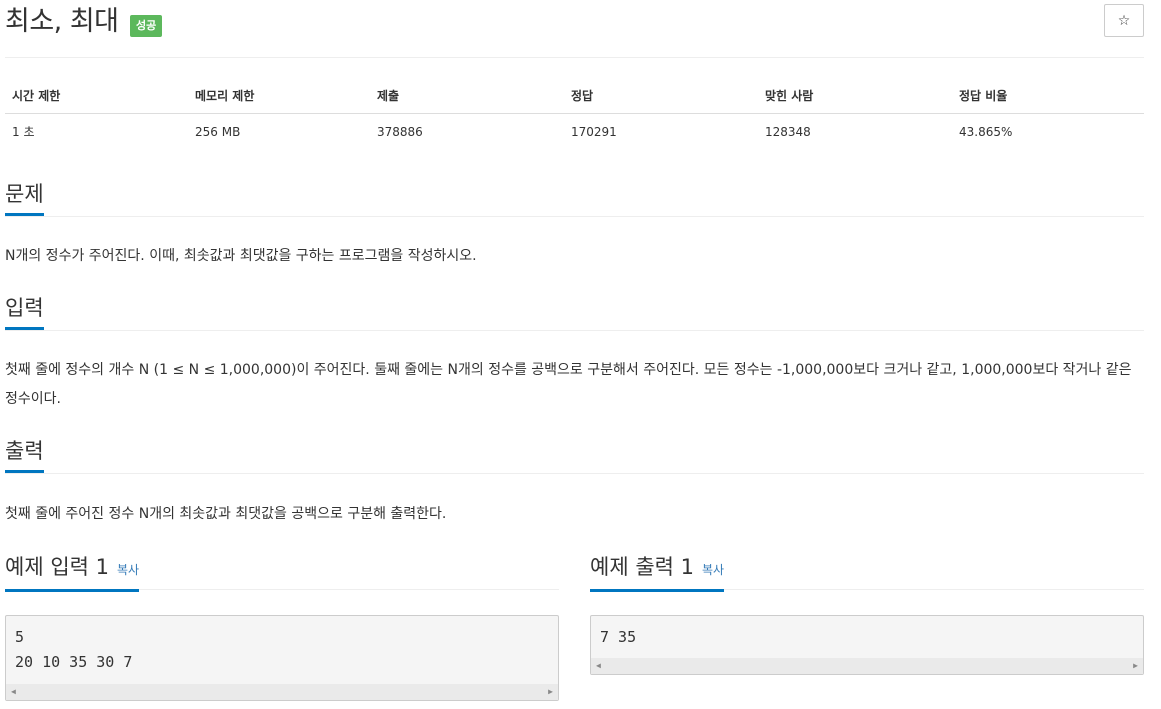 The height and width of the screenshot is (709, 1161). What do you see at coordinates (23, 132) in the screenshot?
I see `time-limit-value: 1 초` at bounding box center [23, 132].